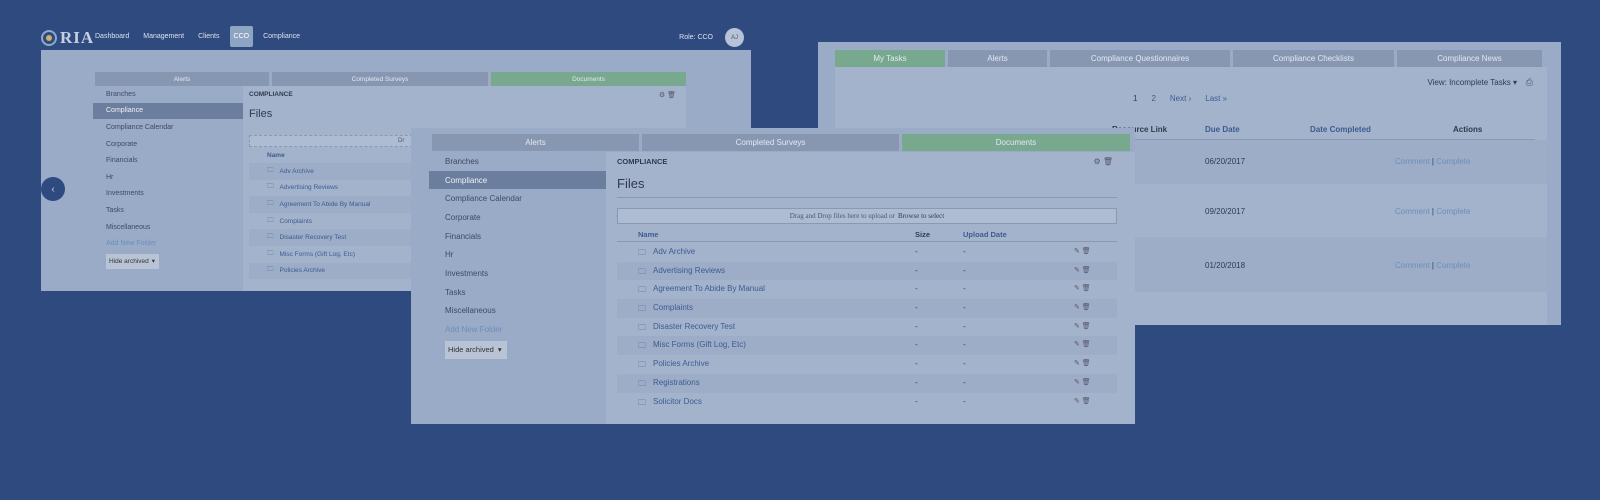 The height and width of the screenshot is (500, 1600). Describe the element at coordinates (77, 37) in the screenshot. I see `logo-text: RIA` at that location.